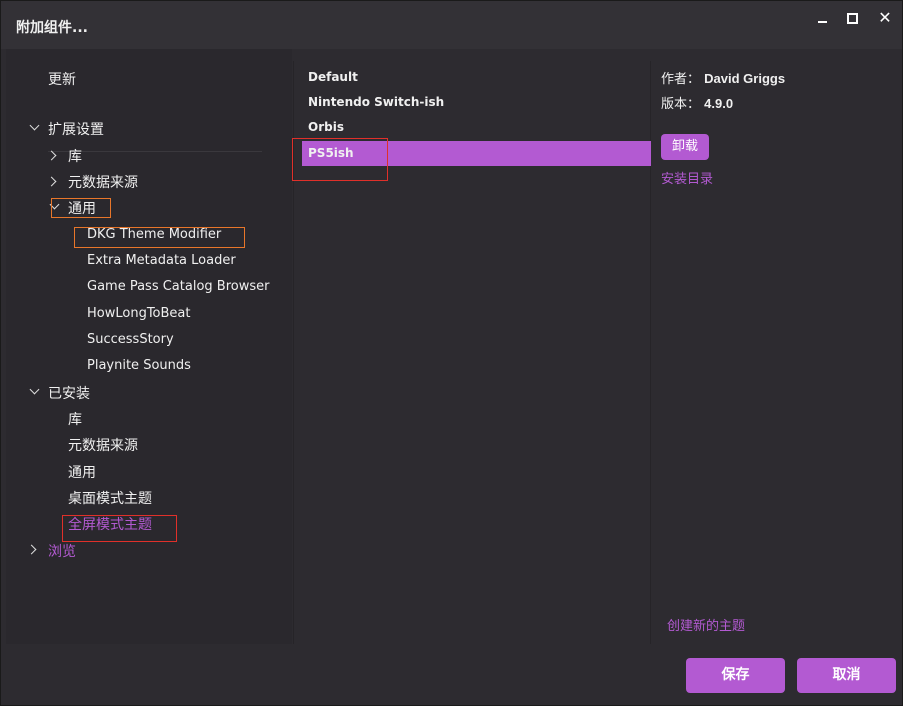 Image resolution: width=903 pixels, height=706 pixels. Describe the element at coordinates (681, 79) in the screenshot. I see `author-label: 作者：` at that location.